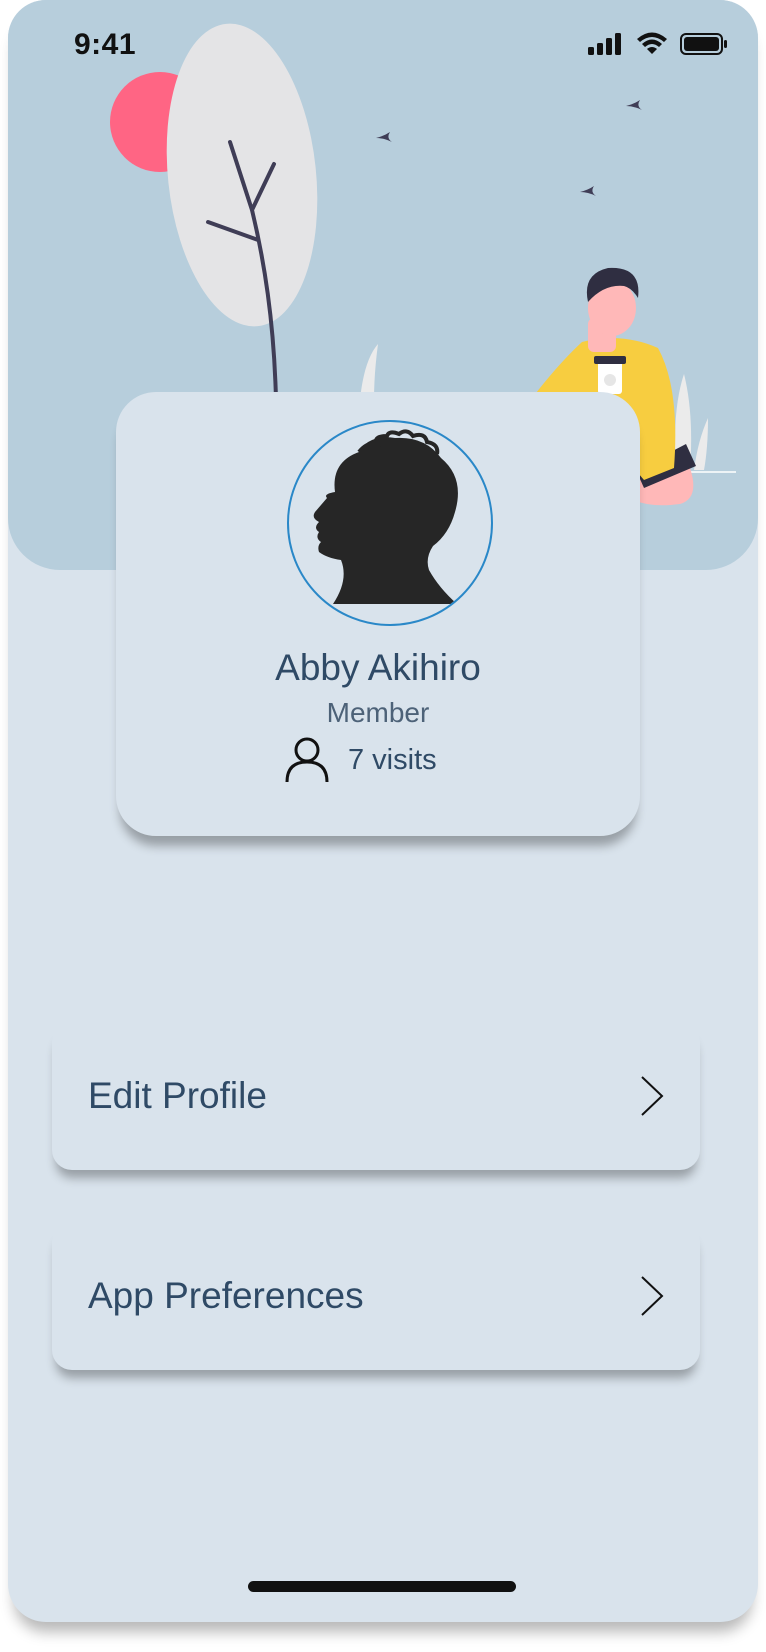  Describe the element at coordinates (378, 712) in the screenshot. I see `user-role: Member` at that location.